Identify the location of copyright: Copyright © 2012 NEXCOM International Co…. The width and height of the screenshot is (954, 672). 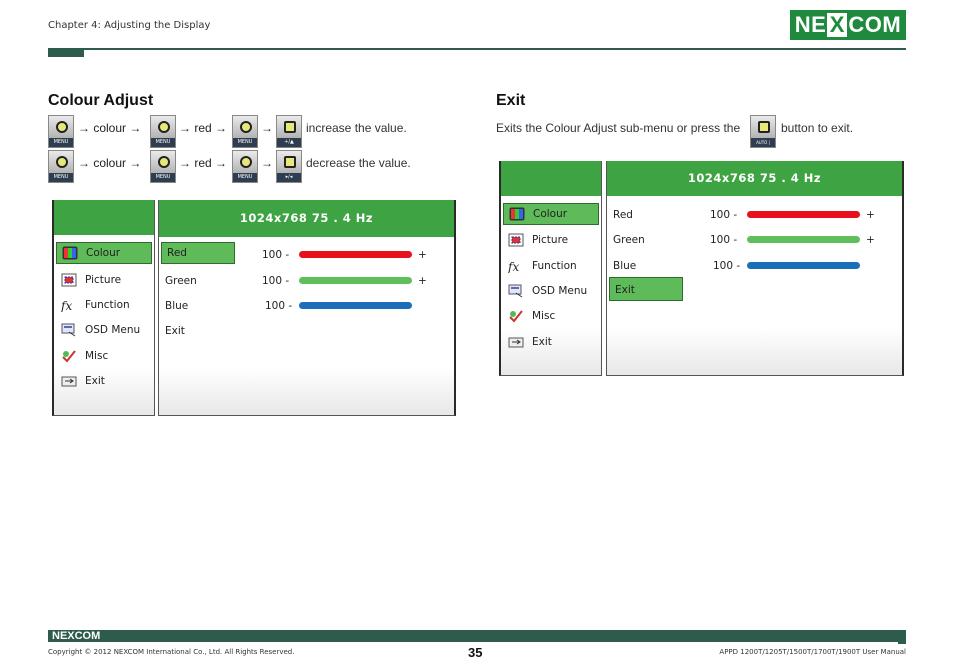
(171, 652).